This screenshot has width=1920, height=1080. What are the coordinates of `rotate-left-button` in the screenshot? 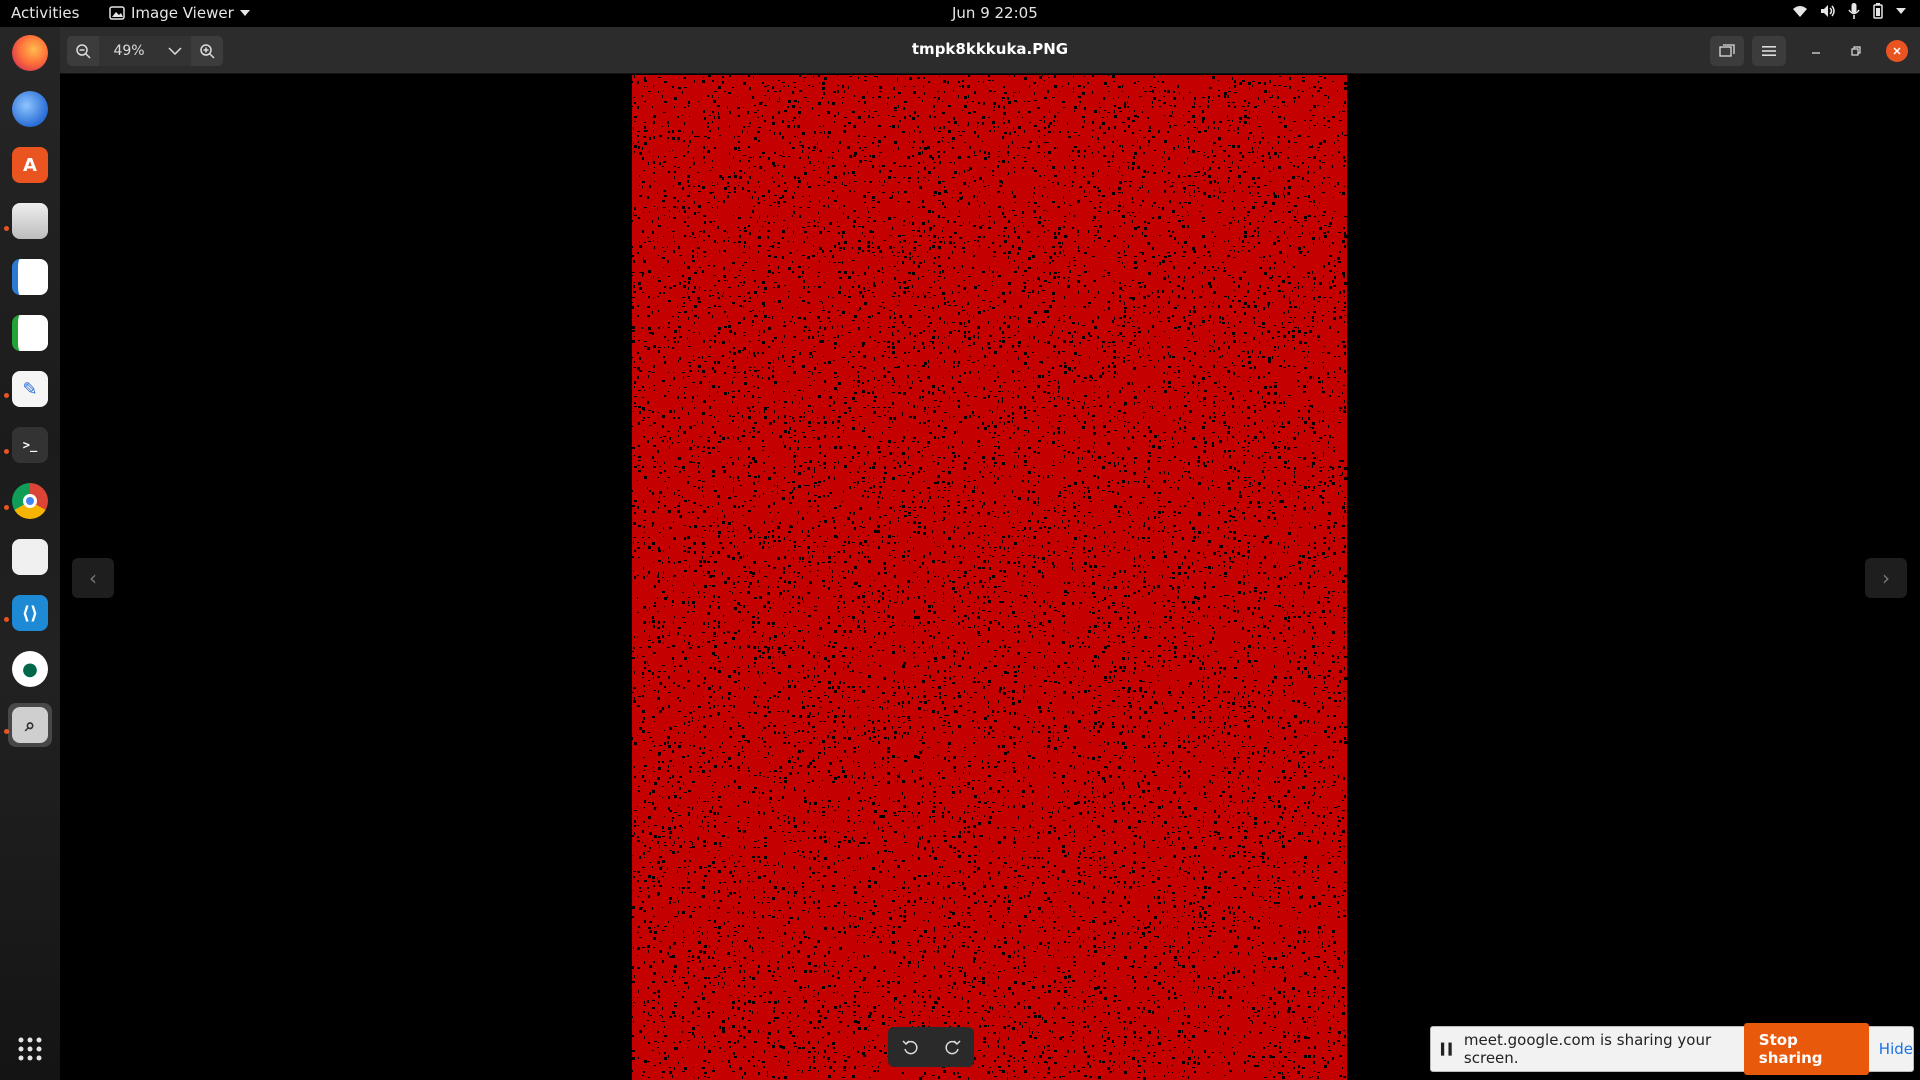 It's located at (910, 1047).